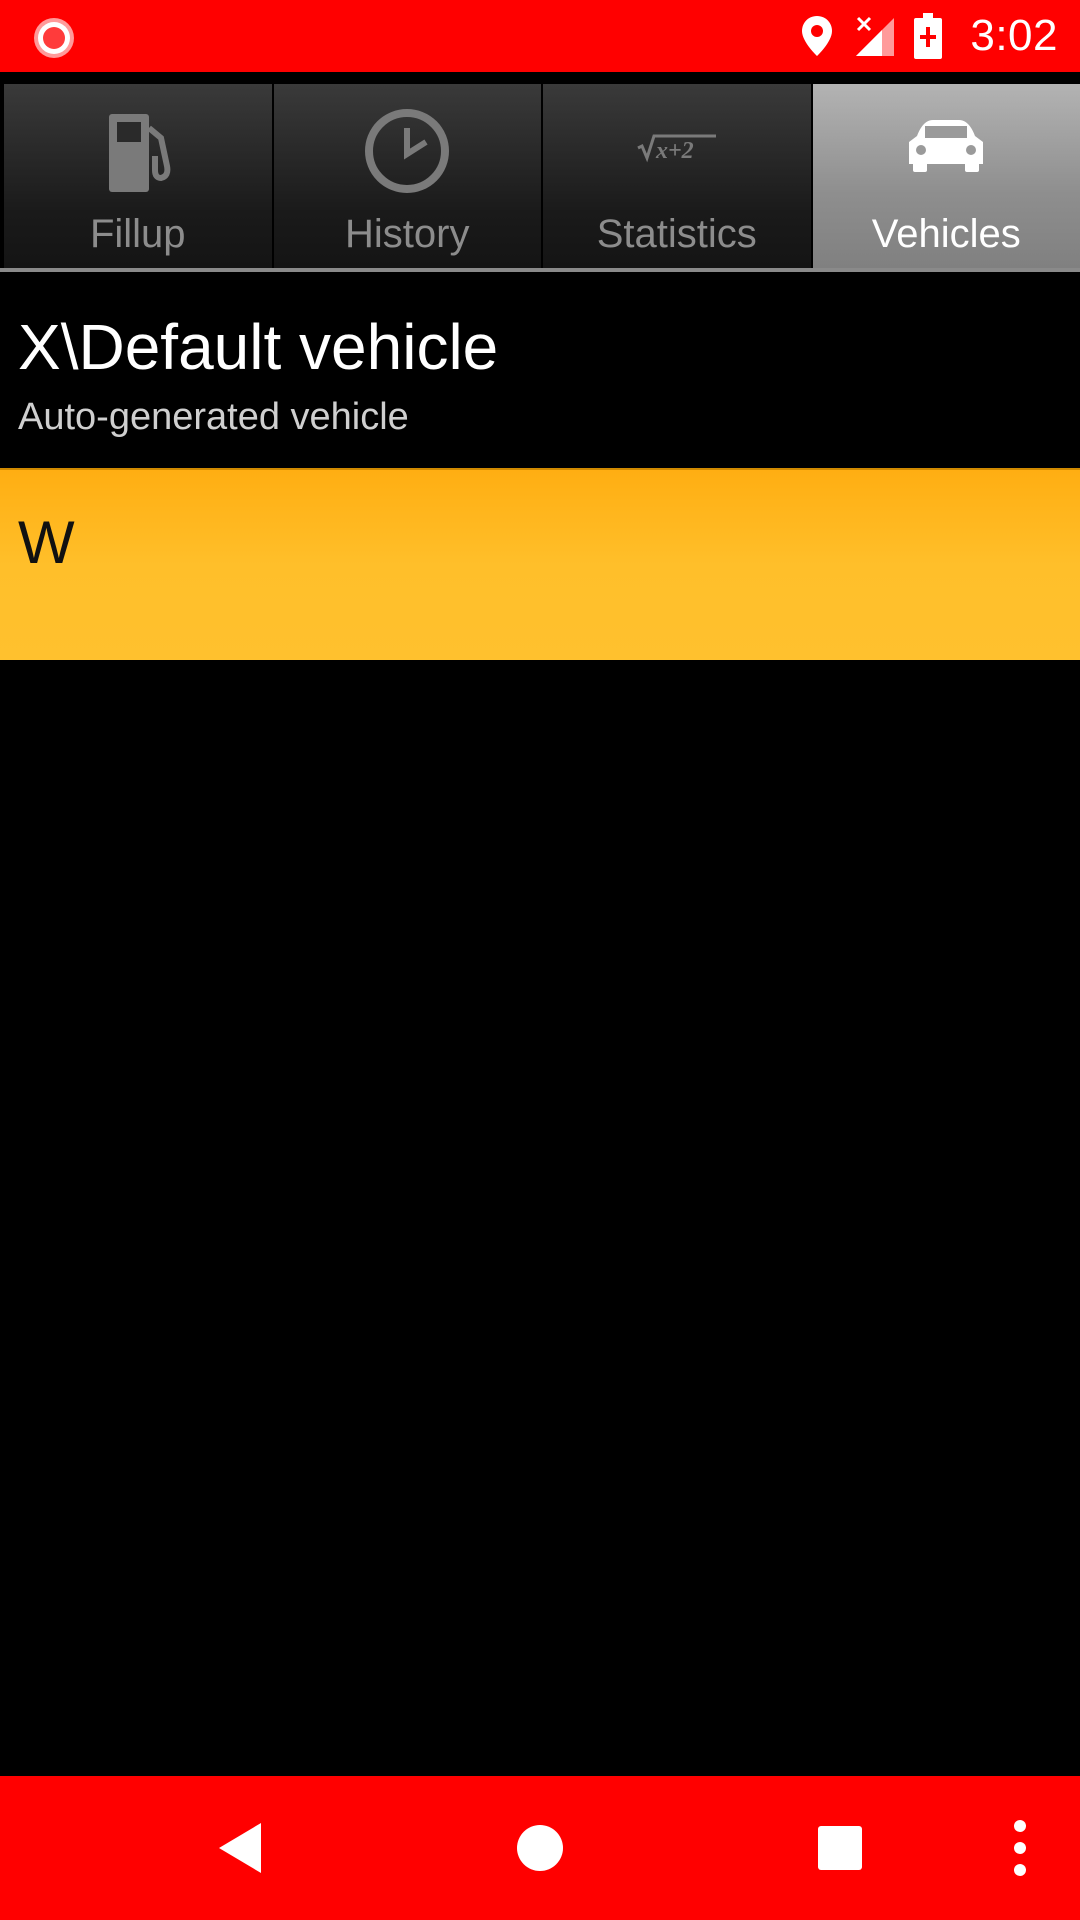 This screenshot has height=1920, width=1080. I want to click on back-icon, so click(240, 1848).